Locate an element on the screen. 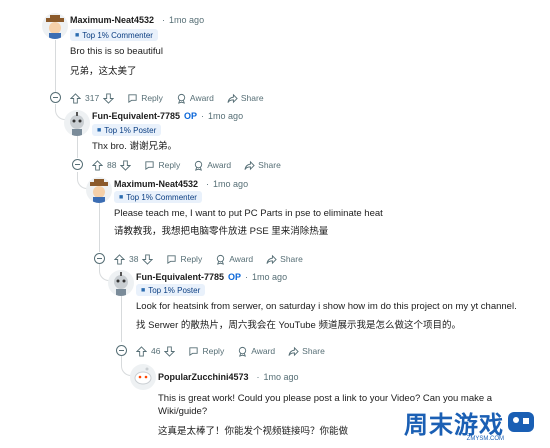 This screenshot has height=448, width=550. gamepad-icon is located at coordinates (521, 422).